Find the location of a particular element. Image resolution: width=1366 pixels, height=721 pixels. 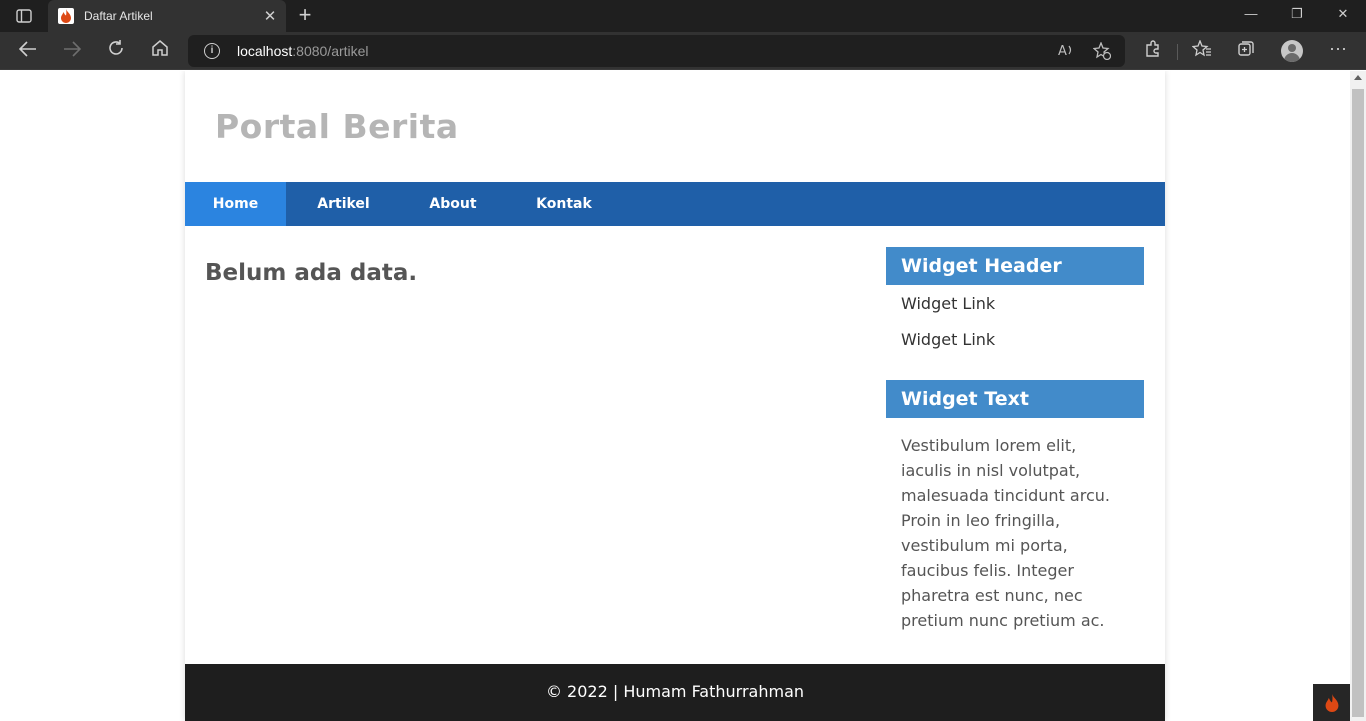

codeigniter-favicon-icon is located at coordinates (66, 16).